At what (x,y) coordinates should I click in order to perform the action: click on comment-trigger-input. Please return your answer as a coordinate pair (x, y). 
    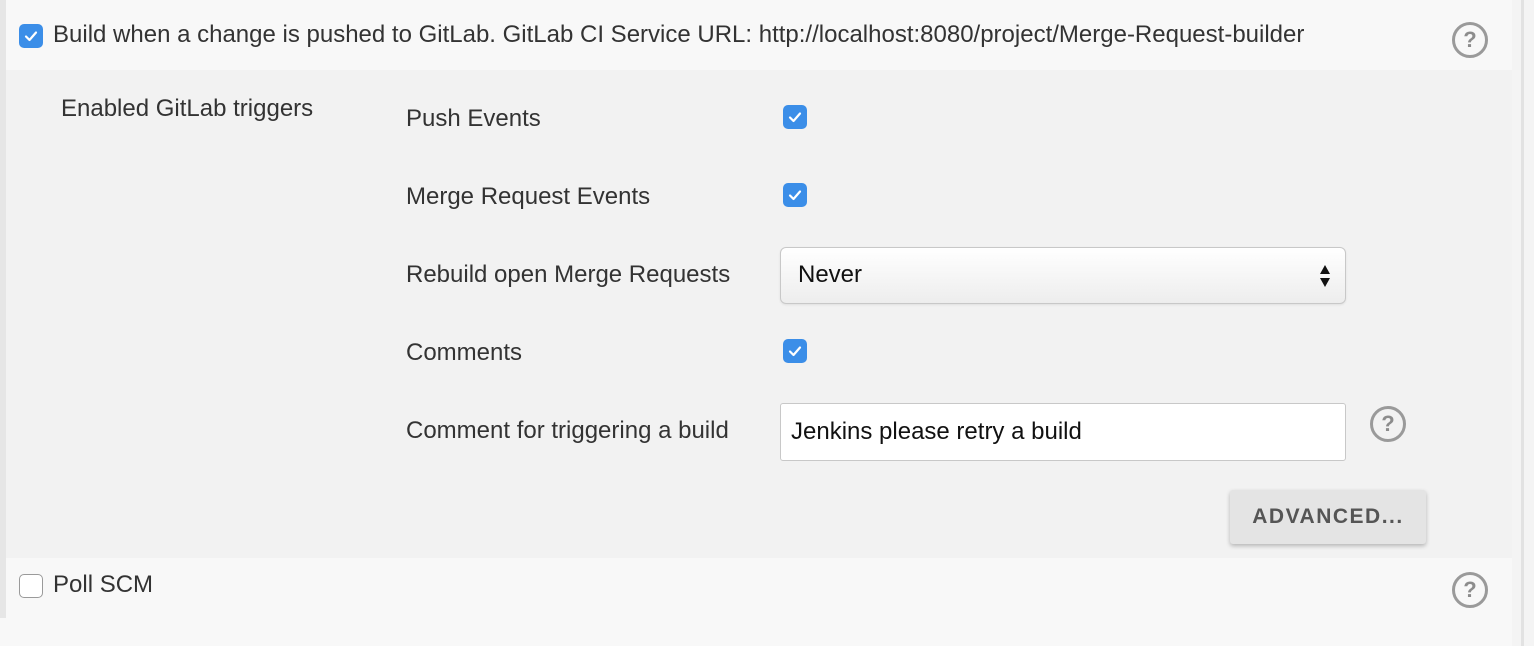
    Looking at the image, I should click on (1063, 432).